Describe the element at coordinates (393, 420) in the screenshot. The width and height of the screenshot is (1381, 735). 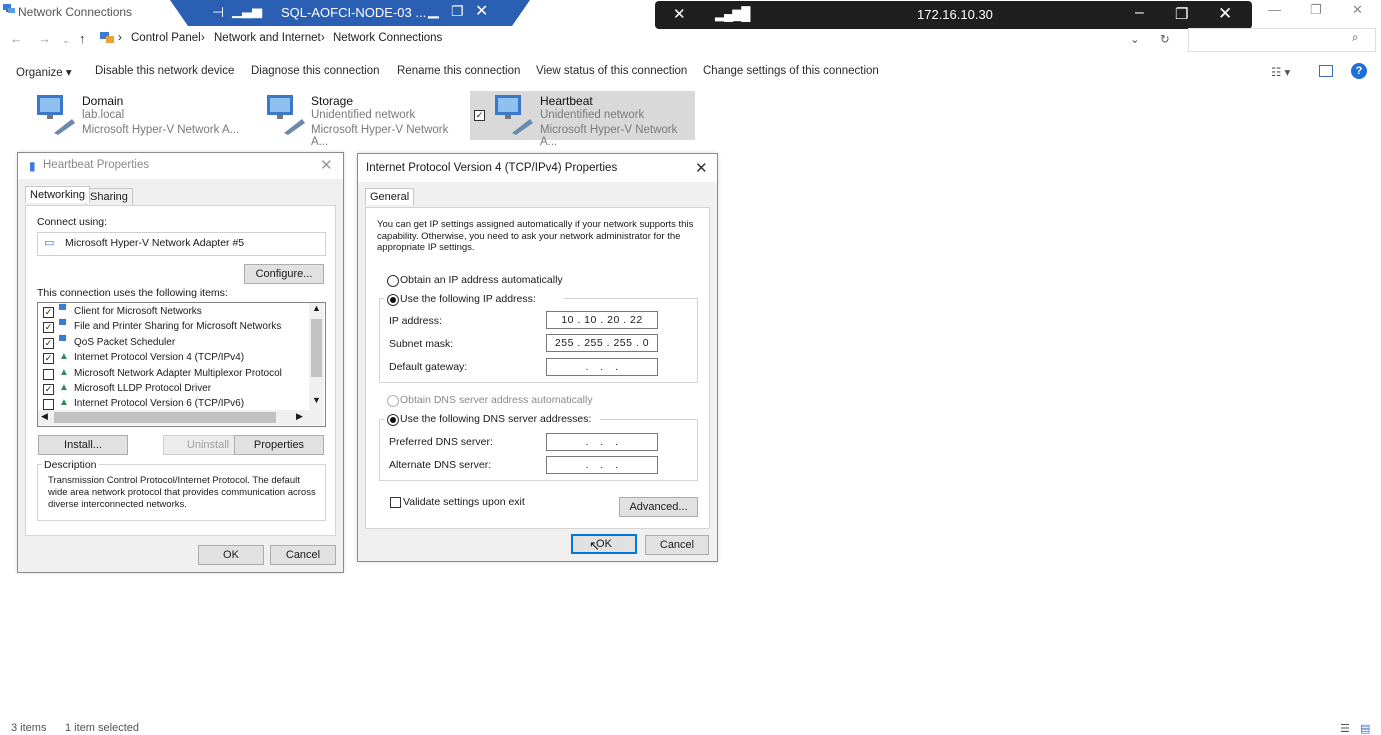
I see `use-dns-radio` at that location.